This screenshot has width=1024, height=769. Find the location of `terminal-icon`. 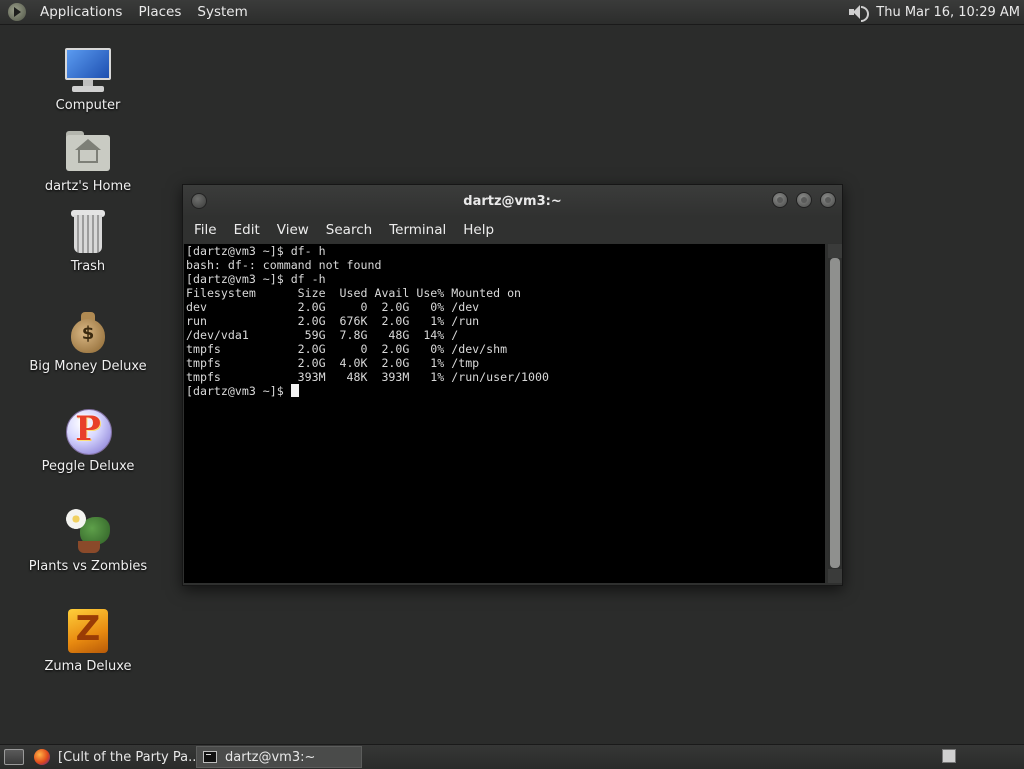

terminal-icon is located at coordinates (210, 757).